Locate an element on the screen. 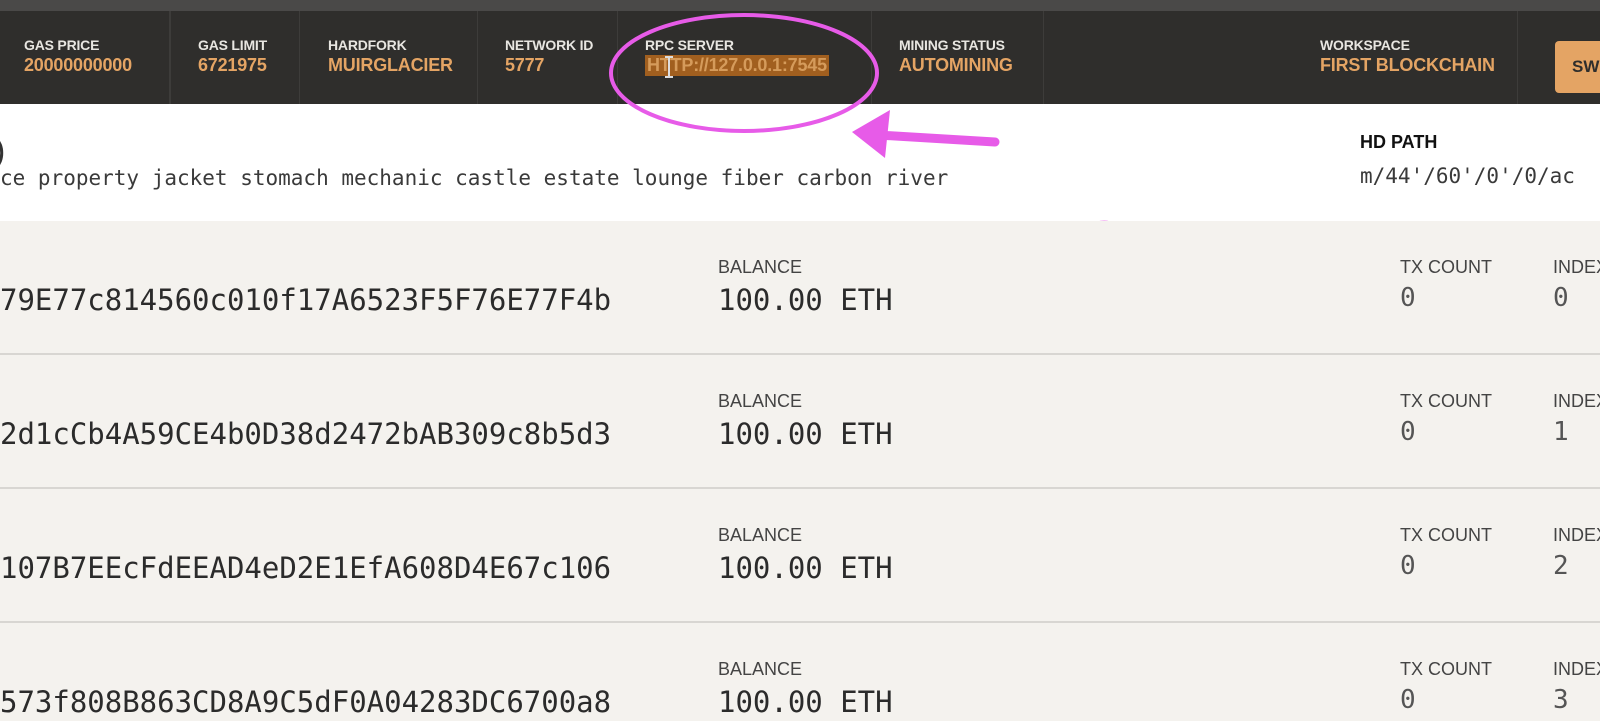 The image size is (1600, 721). index-value: 2 is located at coordinates (1561, 566).